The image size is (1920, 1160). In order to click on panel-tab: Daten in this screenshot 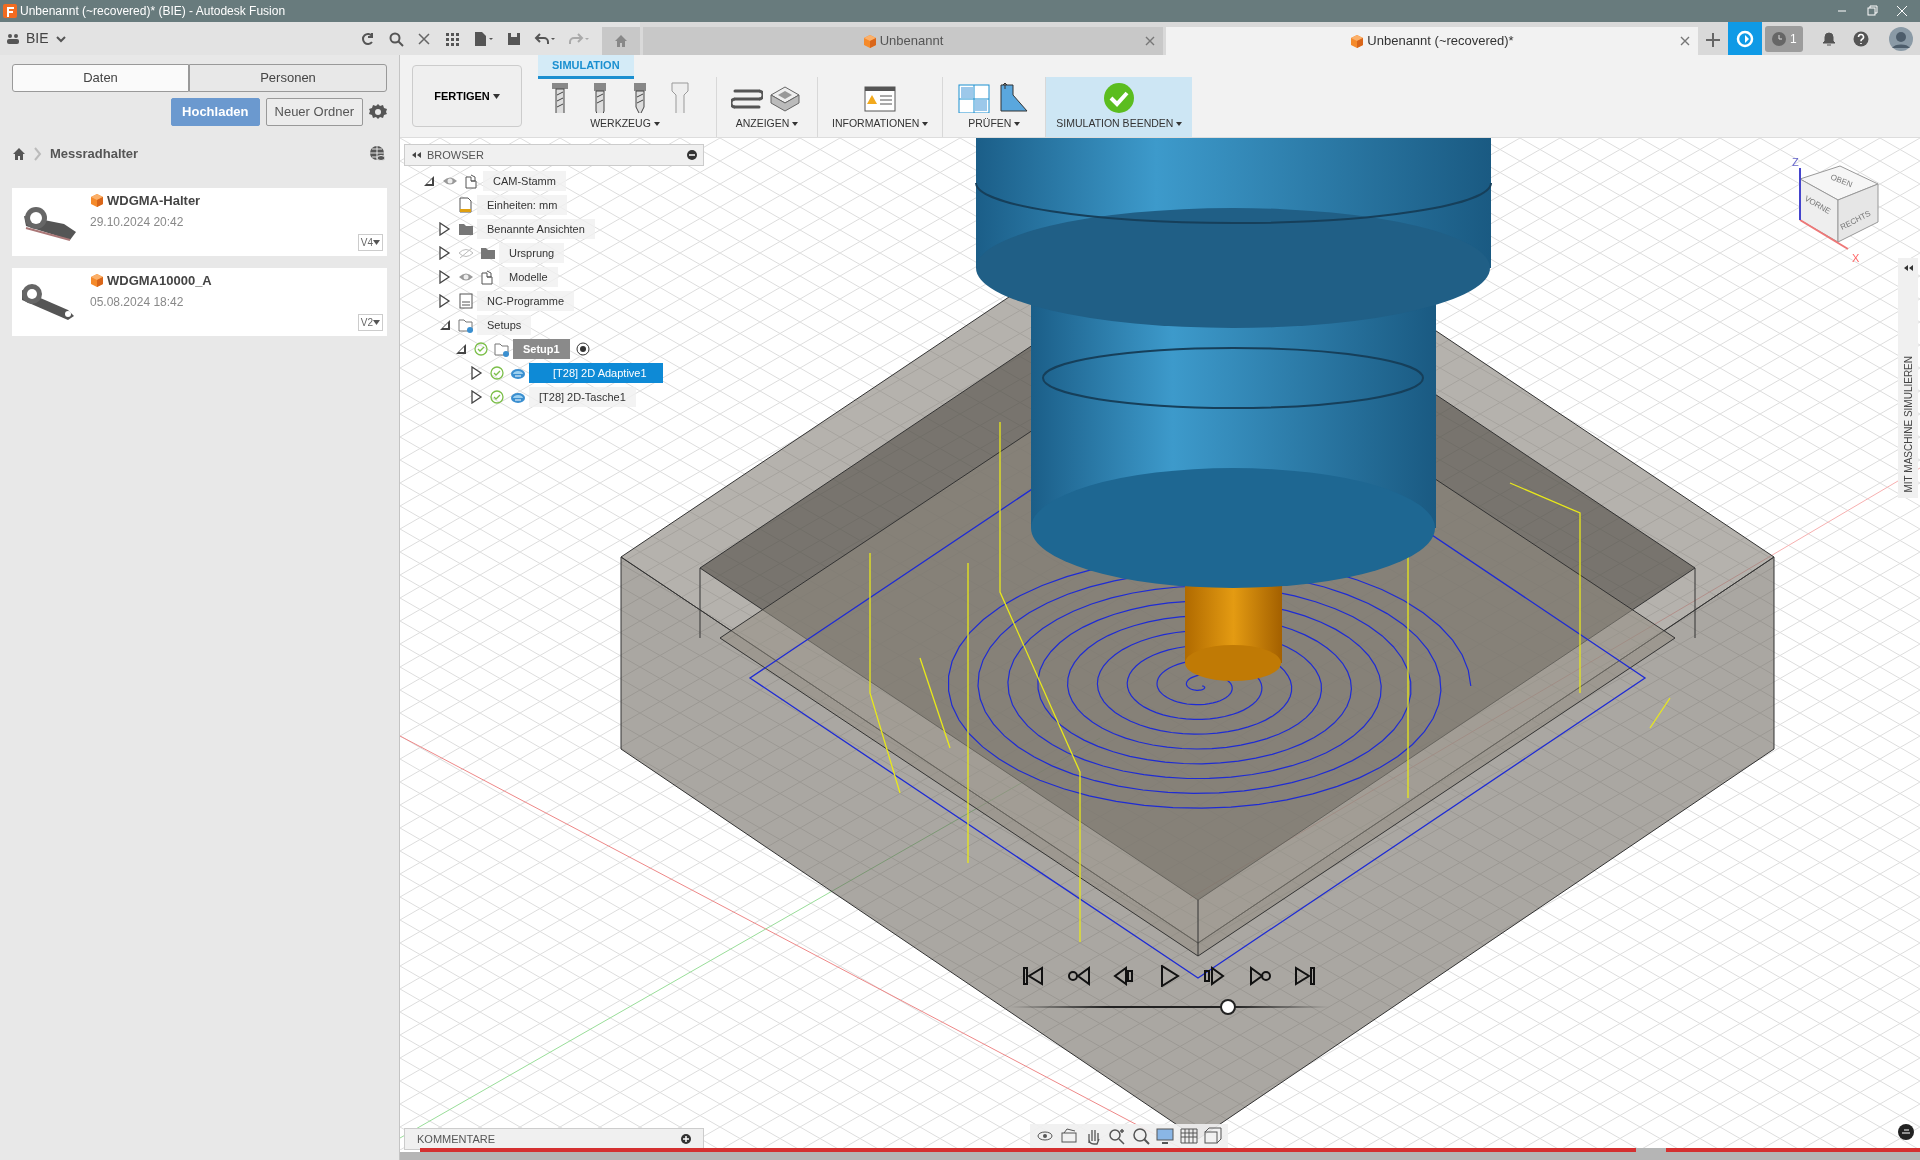, I will do `click(101, 78)`.